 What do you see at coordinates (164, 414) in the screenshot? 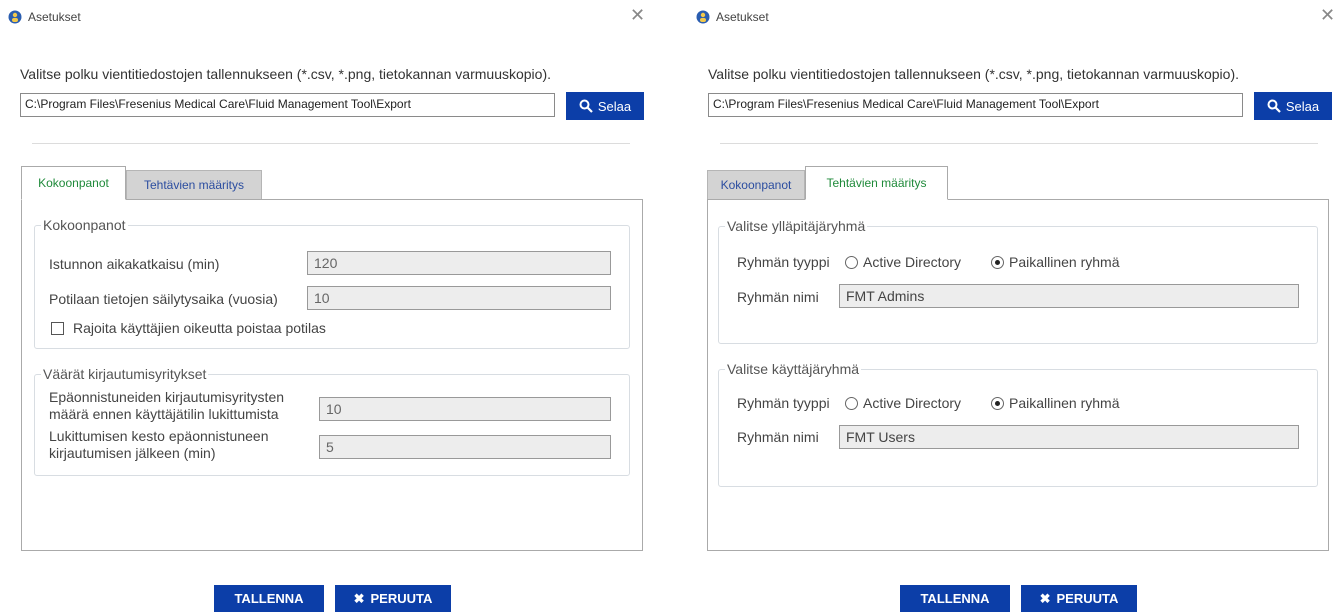
I see `attempts-label-line2: määrä ennen käyttäjätilin lukittumista` at bounding box center [164, 414].